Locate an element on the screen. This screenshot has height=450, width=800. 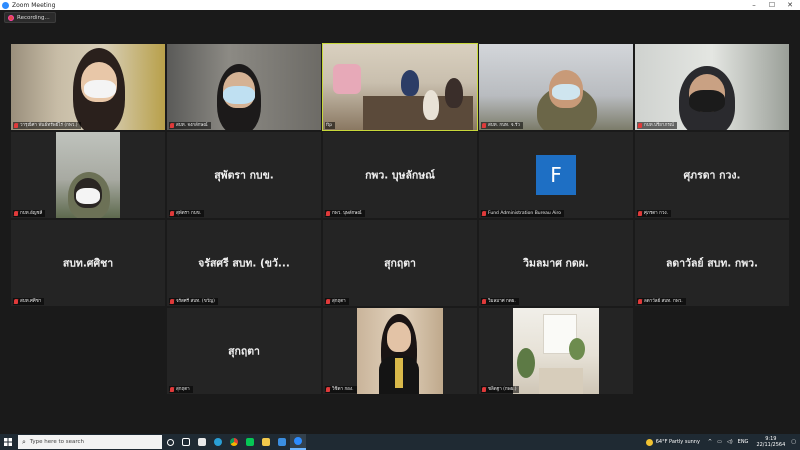
participant-name-label: วารุณีศา พันธ์ทรัพย์ไร่ (กพว.) is located at coordinates (47, 125).